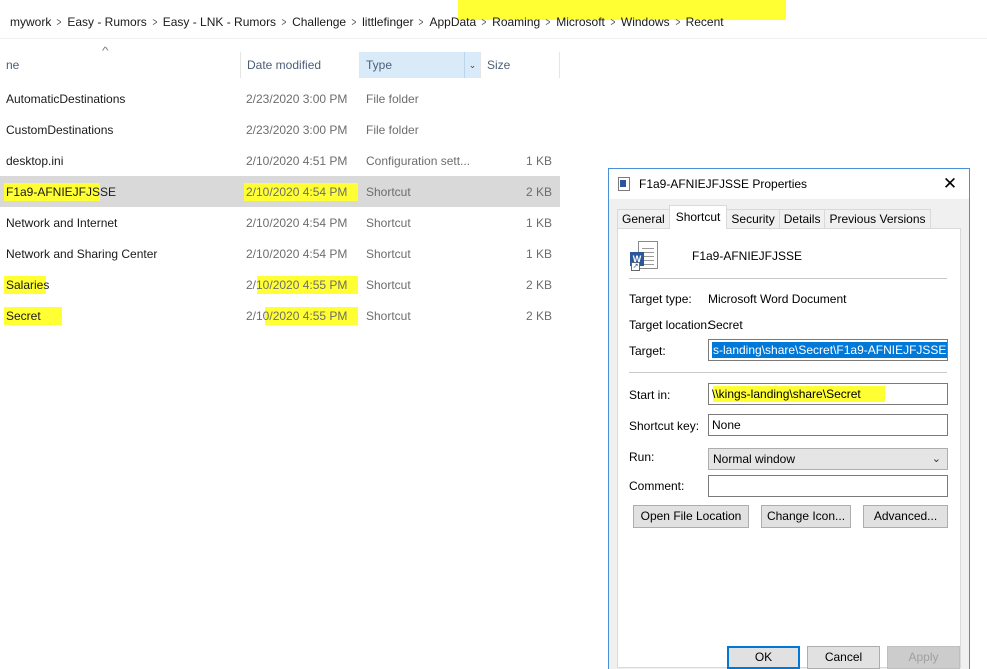 The image size is (987, 669). Describe the element at coordinates (650, 395) in the screenshot. I see `start-in-label: Start in:` at that location.